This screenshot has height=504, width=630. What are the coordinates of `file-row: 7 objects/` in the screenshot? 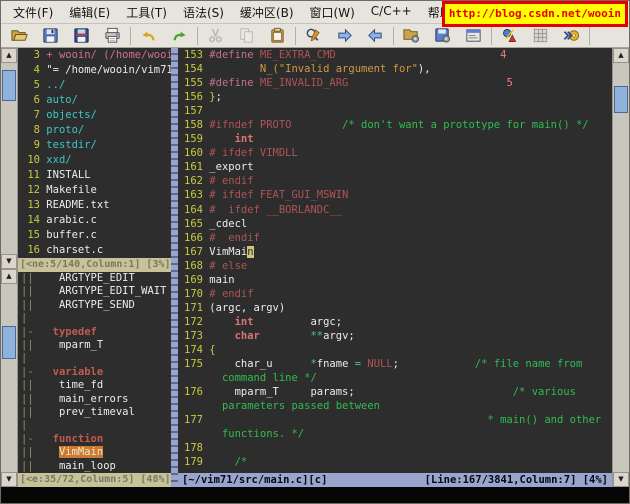 It's located at (96, 115).